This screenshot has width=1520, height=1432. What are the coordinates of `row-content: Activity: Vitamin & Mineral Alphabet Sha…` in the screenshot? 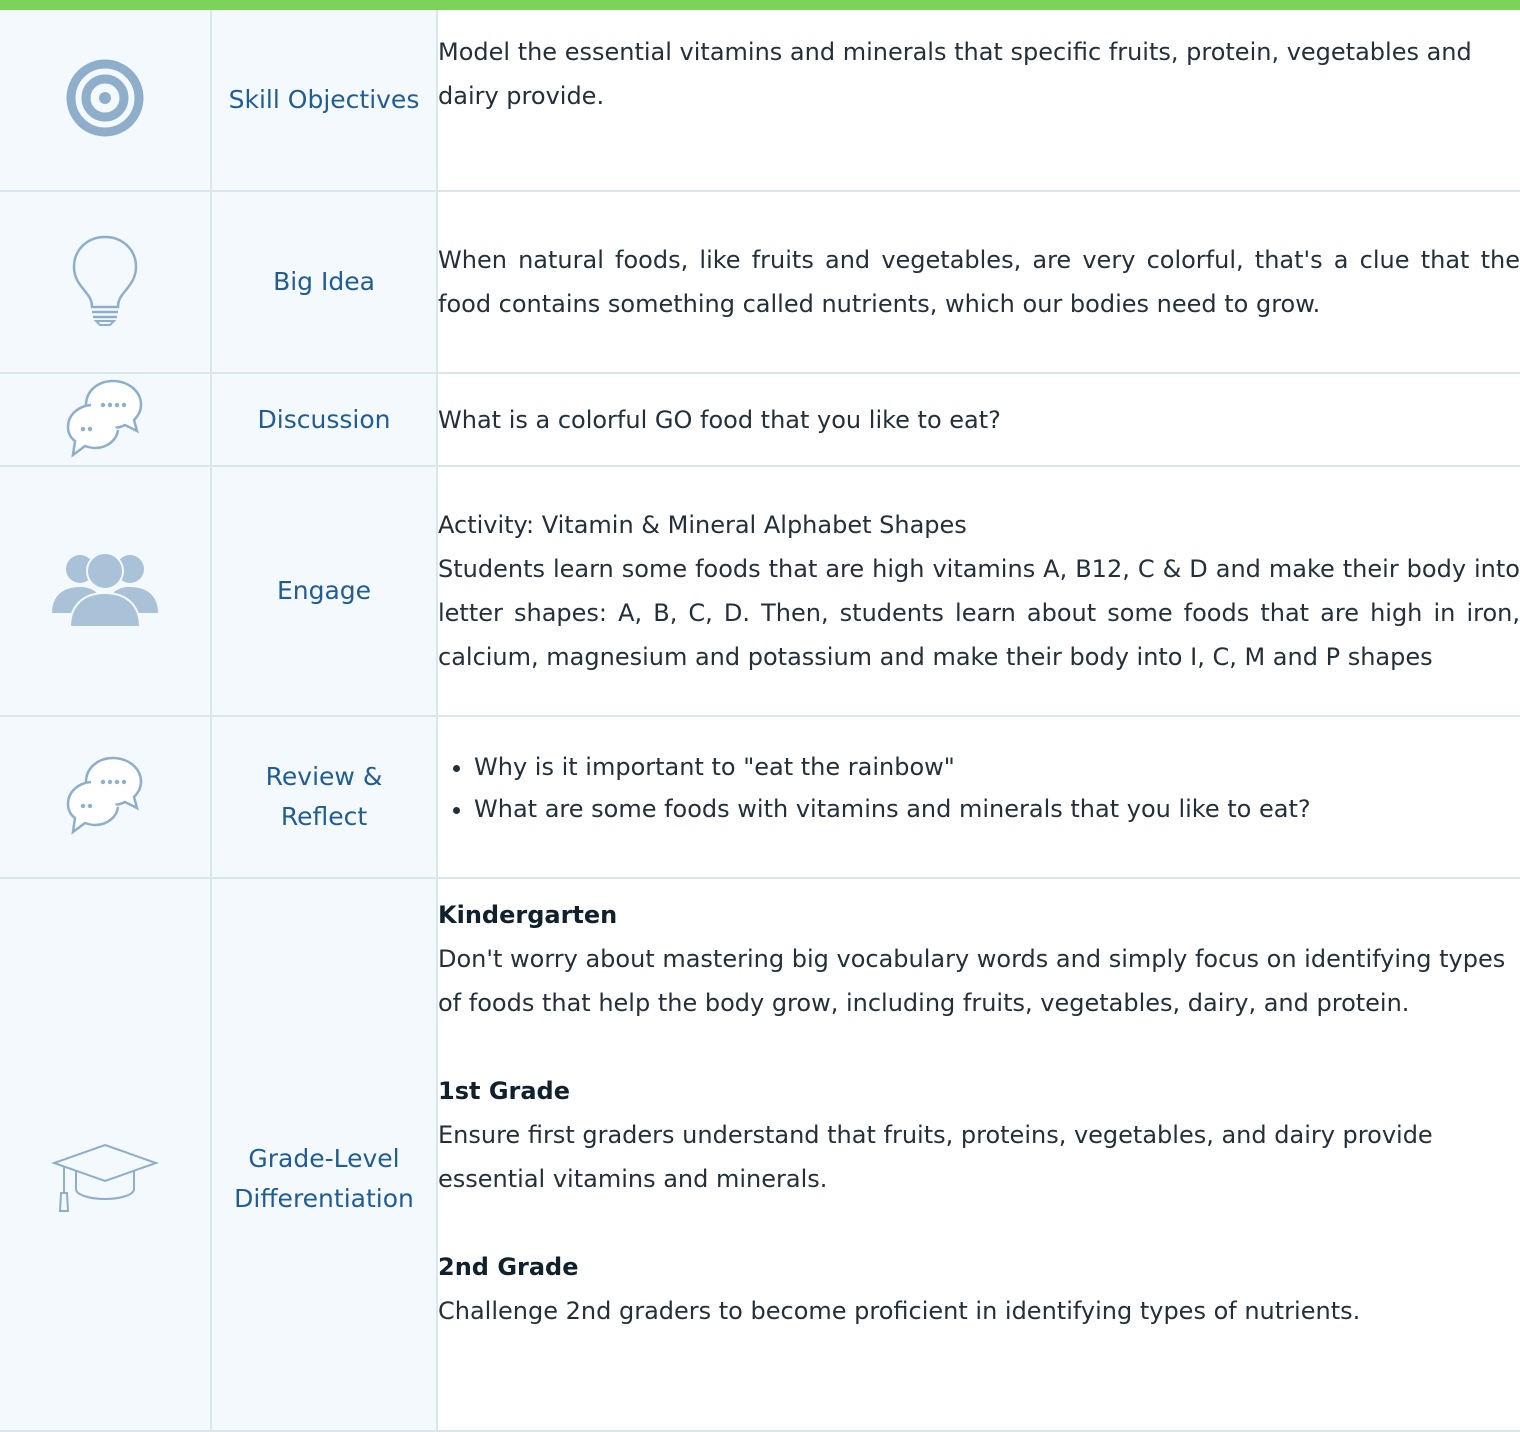 It's located at (978, 591).